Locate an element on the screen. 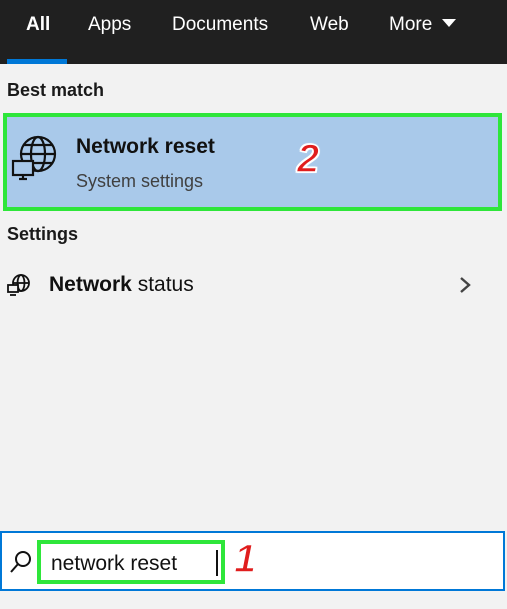 The width and height of the screenshot is (507, 609). best-match-title: Network reset is located at coordinates (145, 146).